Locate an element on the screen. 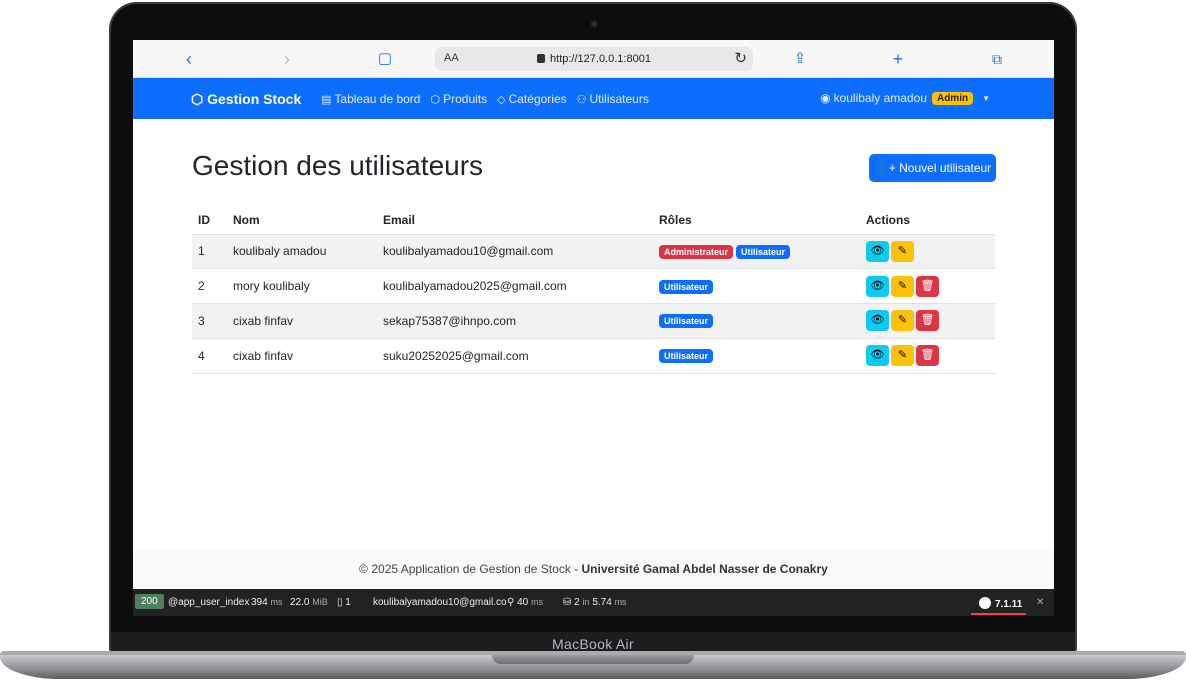 The image size is (1186, 681). cell-id: 2 is located at coordinates (209, 286).